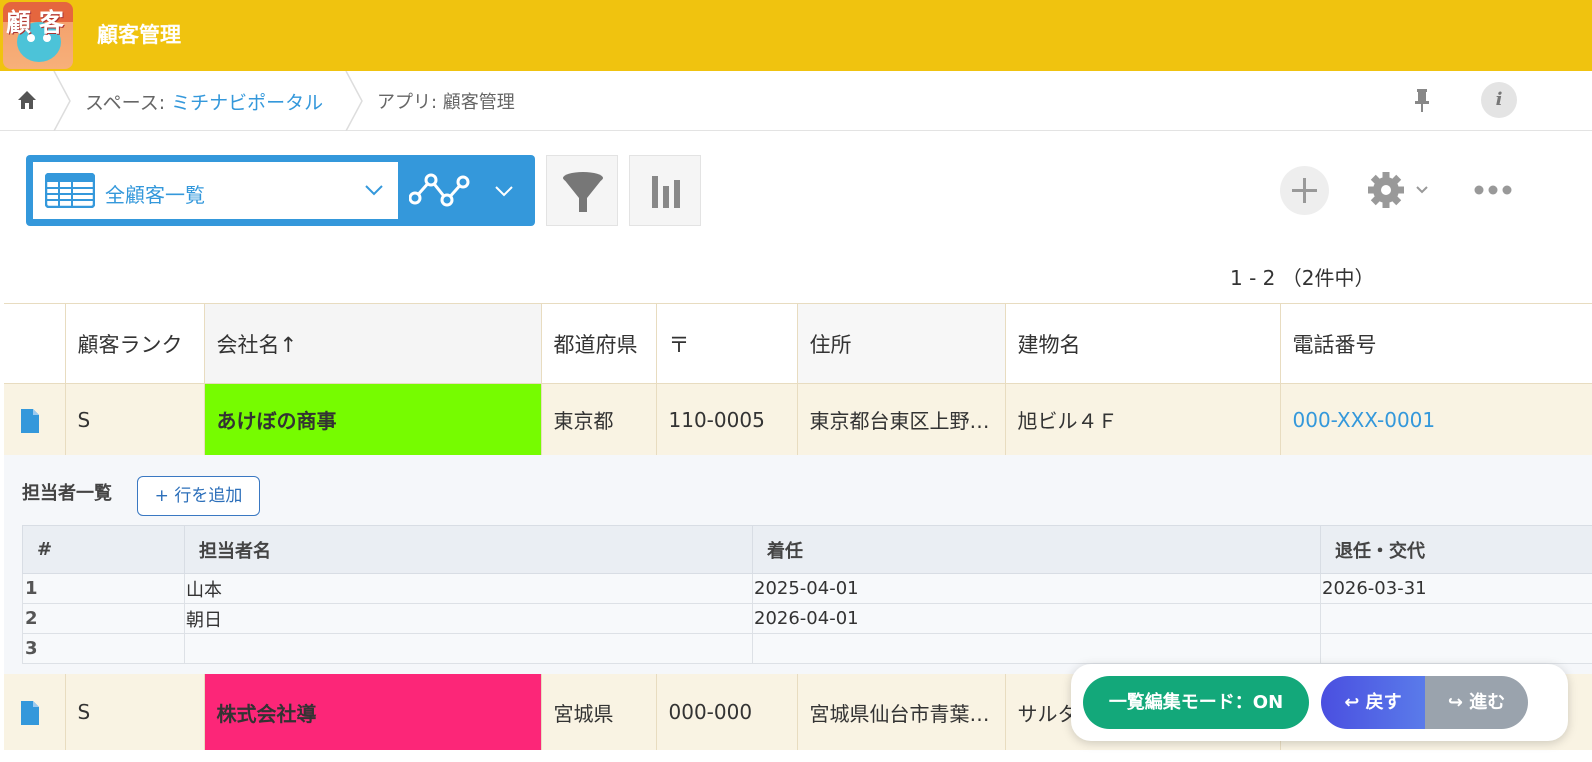 Image resolution: width=1592 pixels, height=762 pixels. Describe the element at coordinates (215, 190) in the screenshot. I see `view-dropdown: 全顧客一覧` at that location.